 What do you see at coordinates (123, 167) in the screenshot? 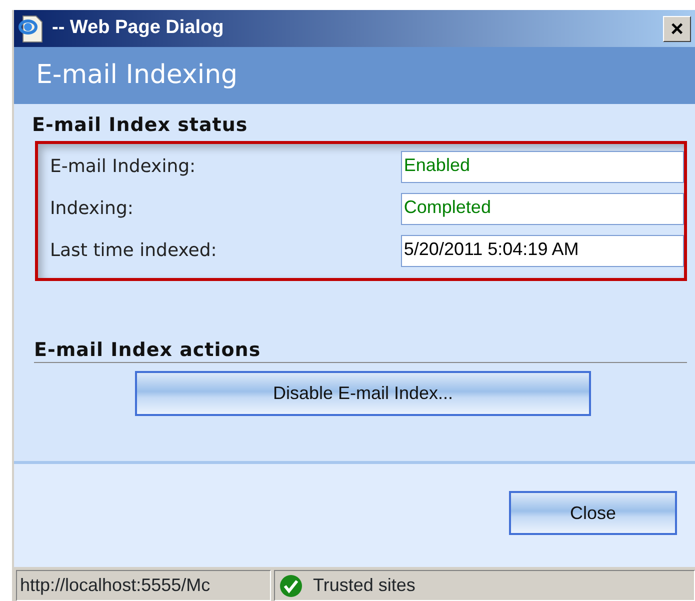
I see `field-label: E-mail Indexing:` at bounding box center [123, 167].